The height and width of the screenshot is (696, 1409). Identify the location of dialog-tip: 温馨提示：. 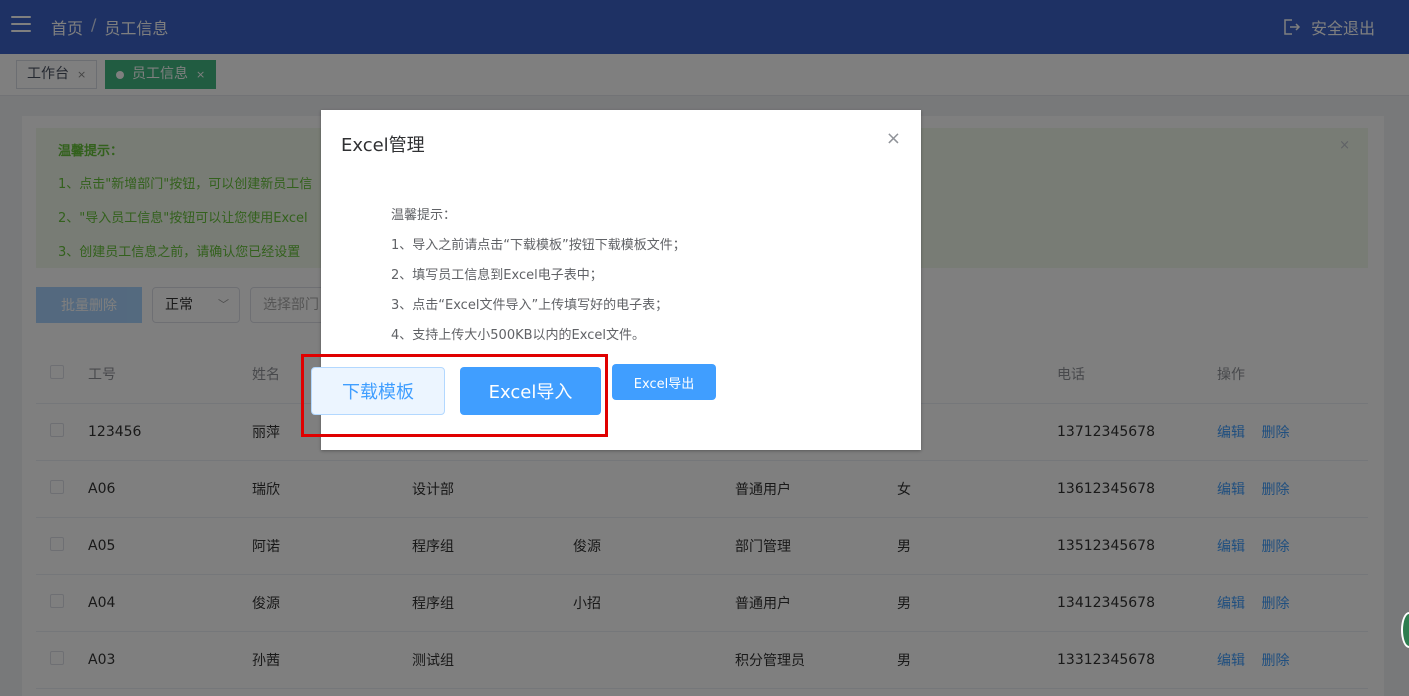
(424, 215).